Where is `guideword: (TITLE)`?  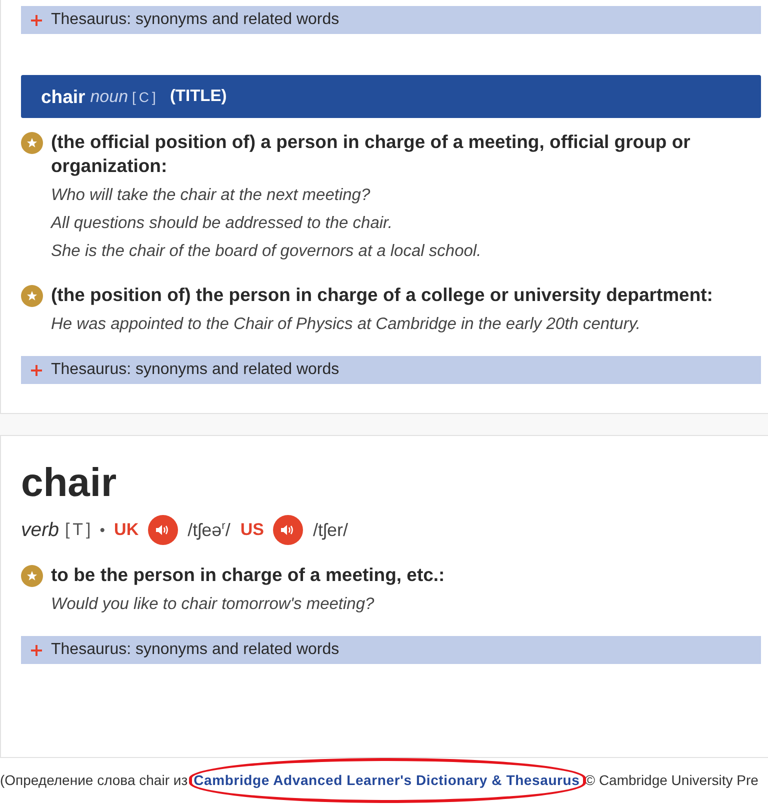 guideword: (TITLE) is located at coordinates (198, 96).